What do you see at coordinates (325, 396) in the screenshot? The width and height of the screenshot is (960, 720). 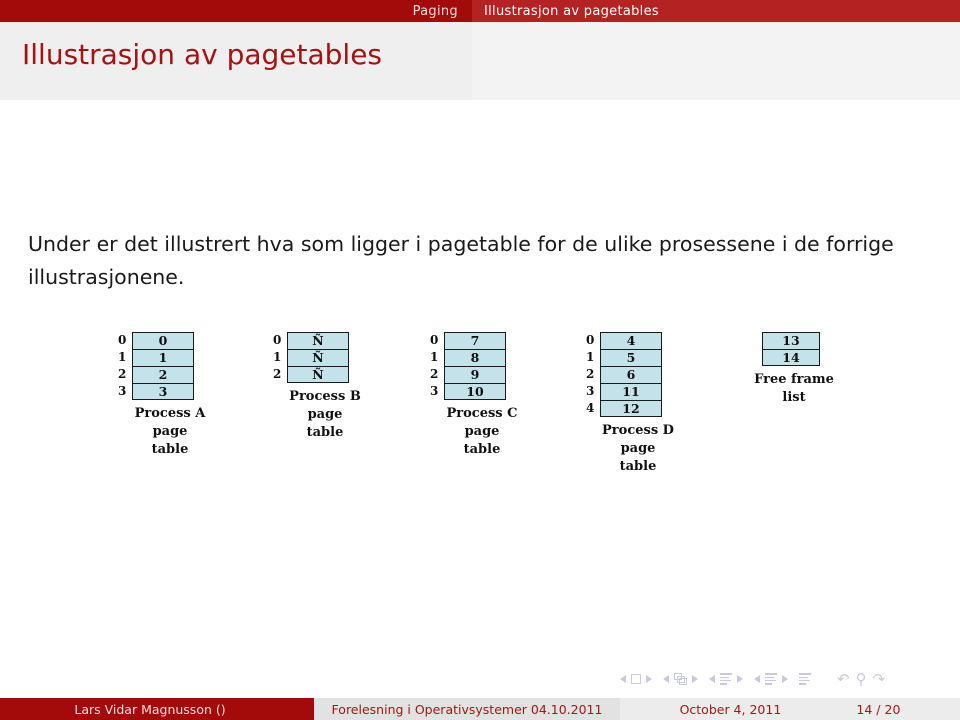 I see `caption-line-1: Process B` at bounding box center [325, 396].